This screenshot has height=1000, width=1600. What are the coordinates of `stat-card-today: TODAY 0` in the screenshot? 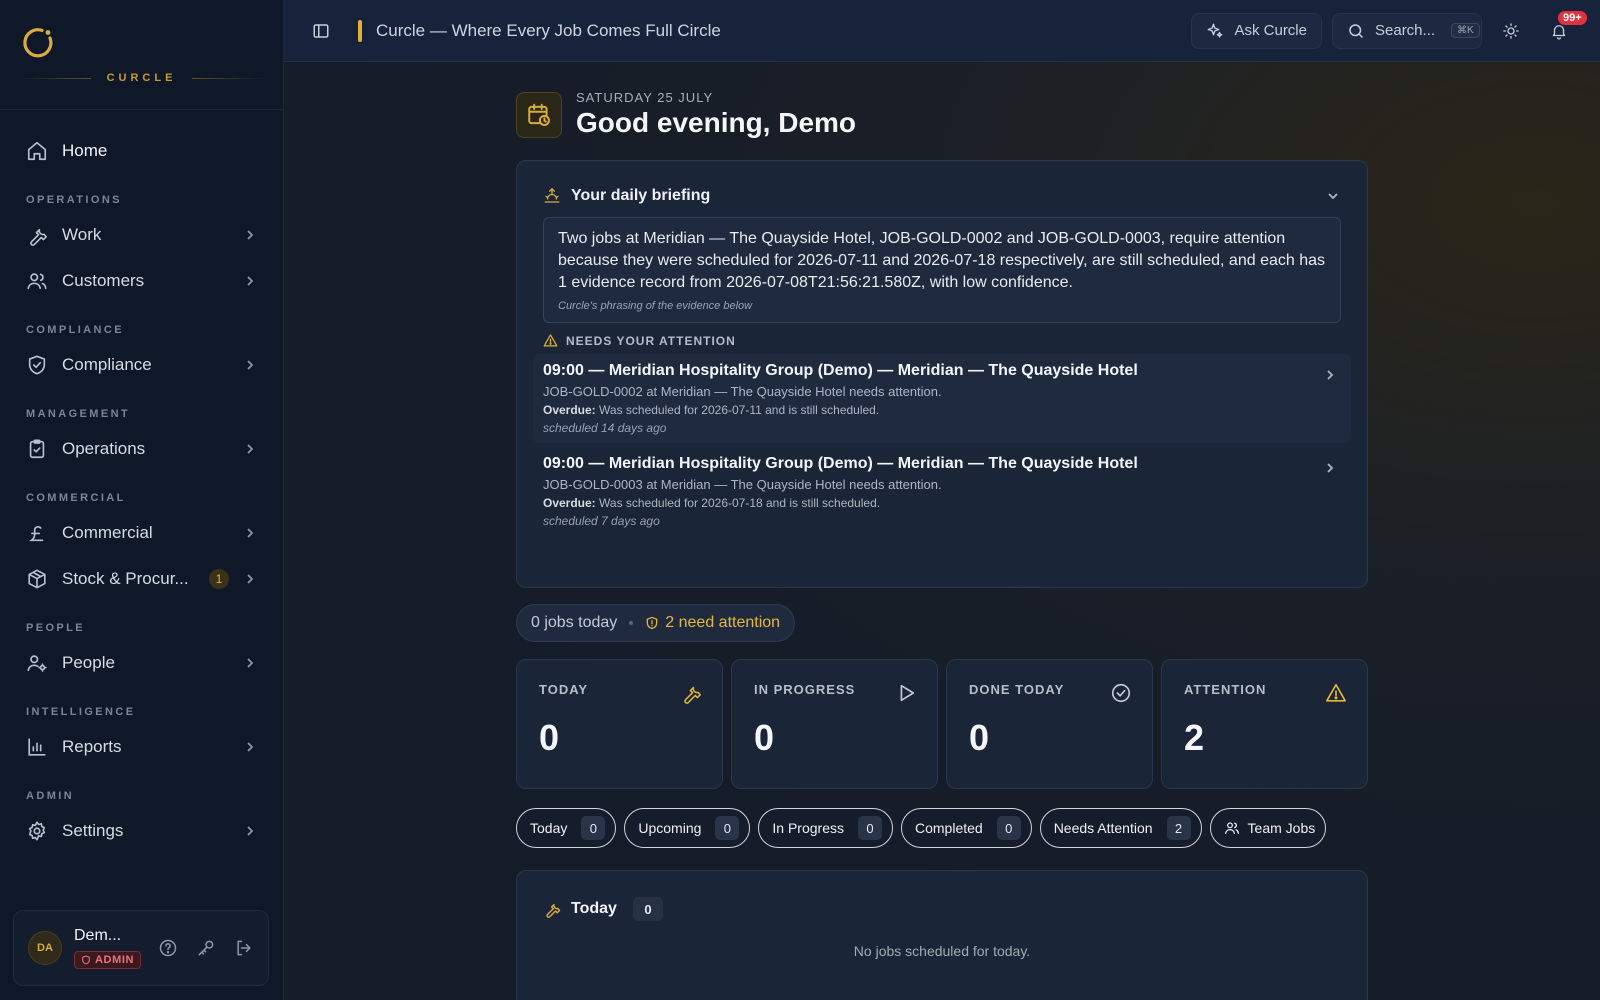 It's located at (619, 724).